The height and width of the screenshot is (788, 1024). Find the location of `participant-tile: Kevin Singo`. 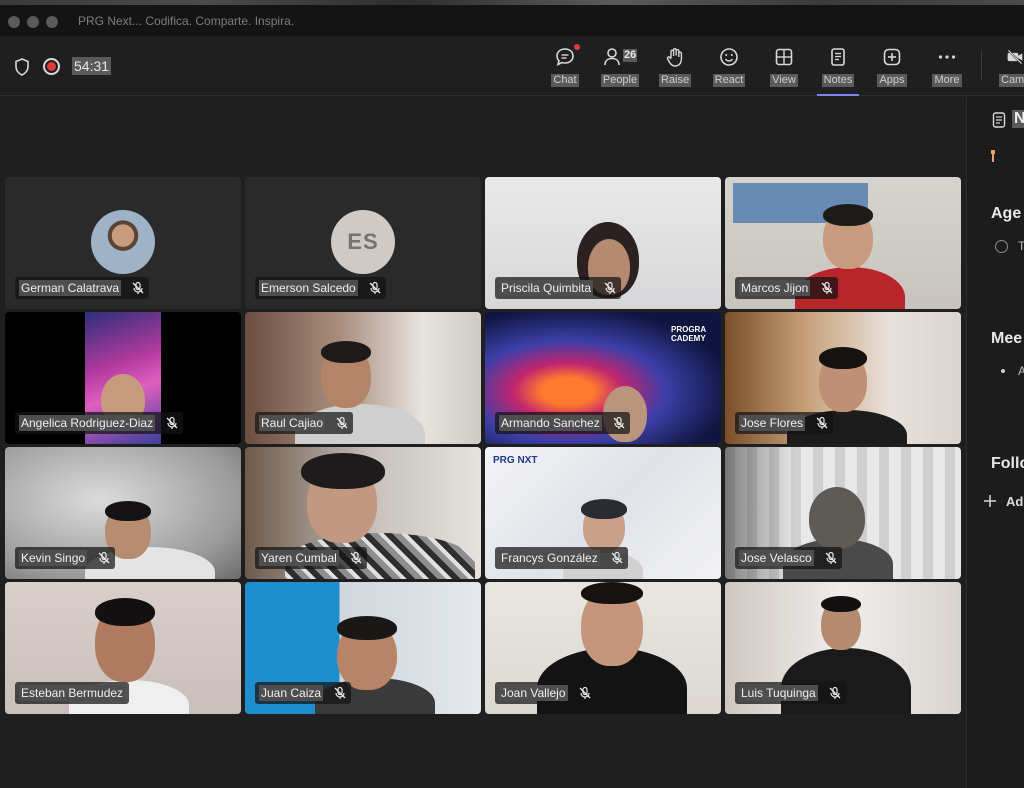

participant-tile: Kevin Singo is located at coordinates (123, 513).